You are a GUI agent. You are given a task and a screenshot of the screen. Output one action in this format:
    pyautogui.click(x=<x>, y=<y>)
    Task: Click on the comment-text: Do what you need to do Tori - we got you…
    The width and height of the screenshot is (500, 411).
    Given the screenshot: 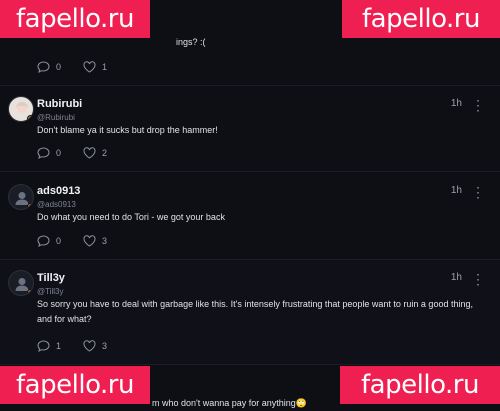 What is the action you would take?
    pyautogui.click(x=131, y=217)
    